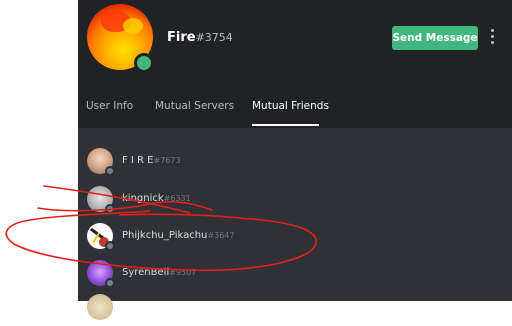  I want to click on friend-discriminator: #7673, so click(167, 160).